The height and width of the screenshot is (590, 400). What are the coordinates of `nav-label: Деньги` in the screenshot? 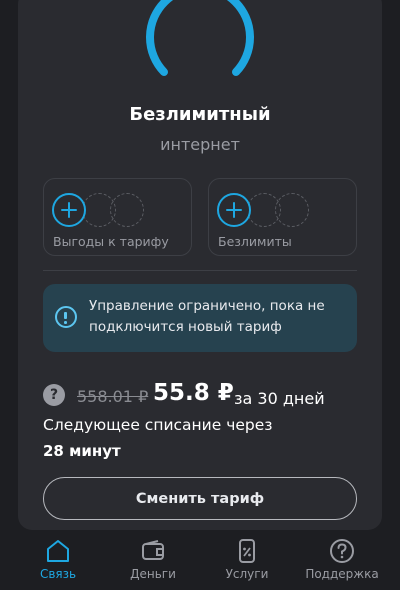 It's located at (153, 574).